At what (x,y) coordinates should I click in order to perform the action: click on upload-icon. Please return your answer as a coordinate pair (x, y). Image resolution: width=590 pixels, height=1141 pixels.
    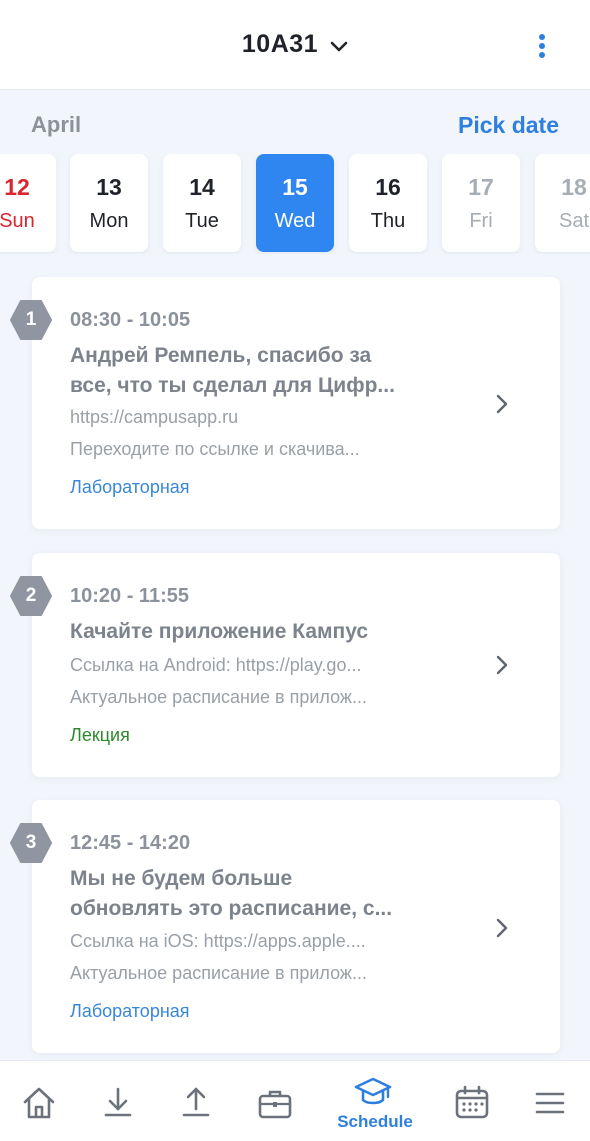
    Looking at the image, I should click on (198, 1105).